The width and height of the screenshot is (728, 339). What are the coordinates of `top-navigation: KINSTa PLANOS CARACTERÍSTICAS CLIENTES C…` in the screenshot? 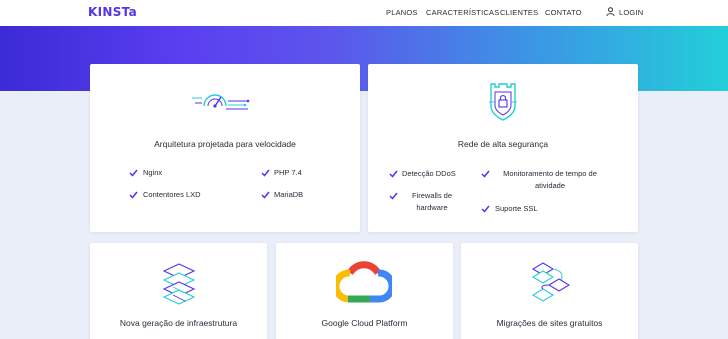 It's located at (364, 13).